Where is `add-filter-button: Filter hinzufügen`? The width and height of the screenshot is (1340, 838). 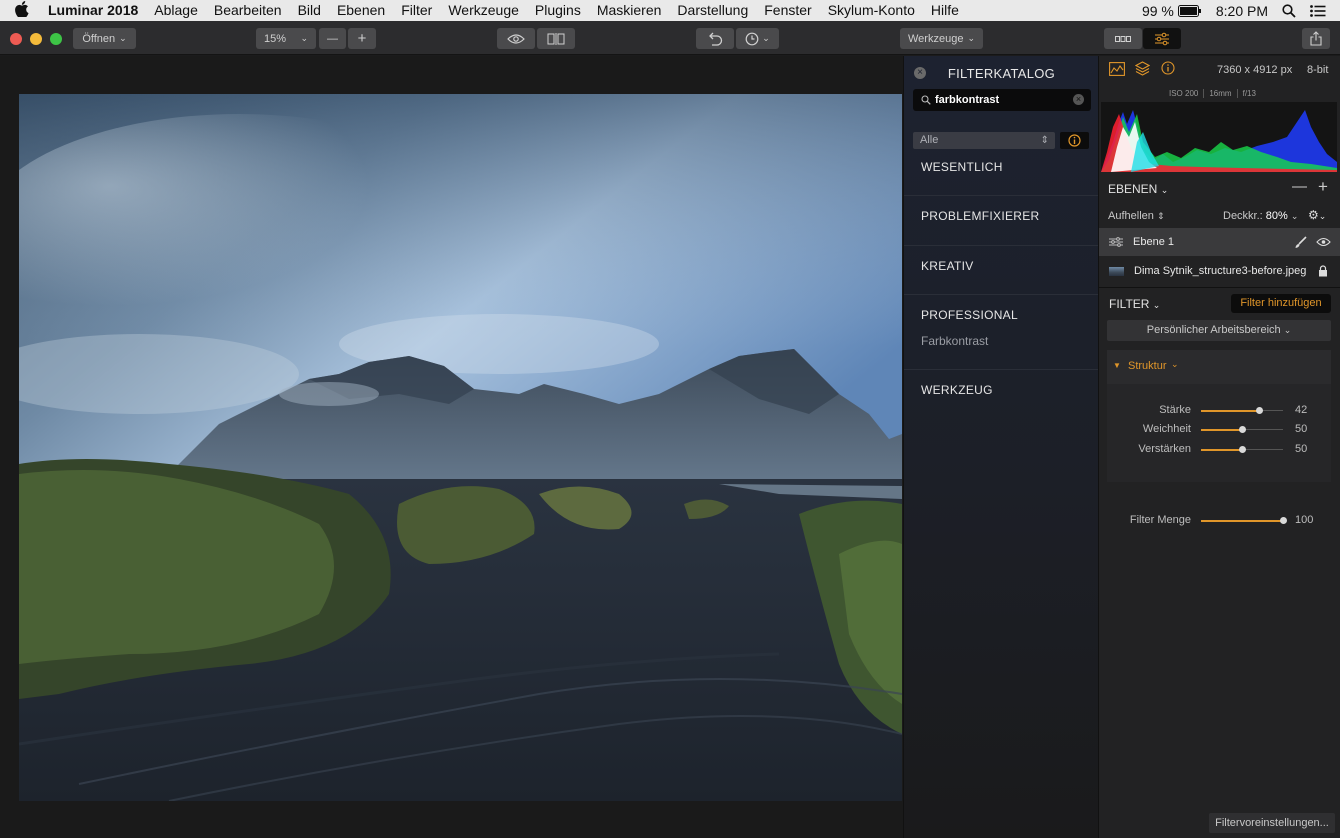 add-filter-button: Filter hinzufügen is located at coordinates (1281, 303).